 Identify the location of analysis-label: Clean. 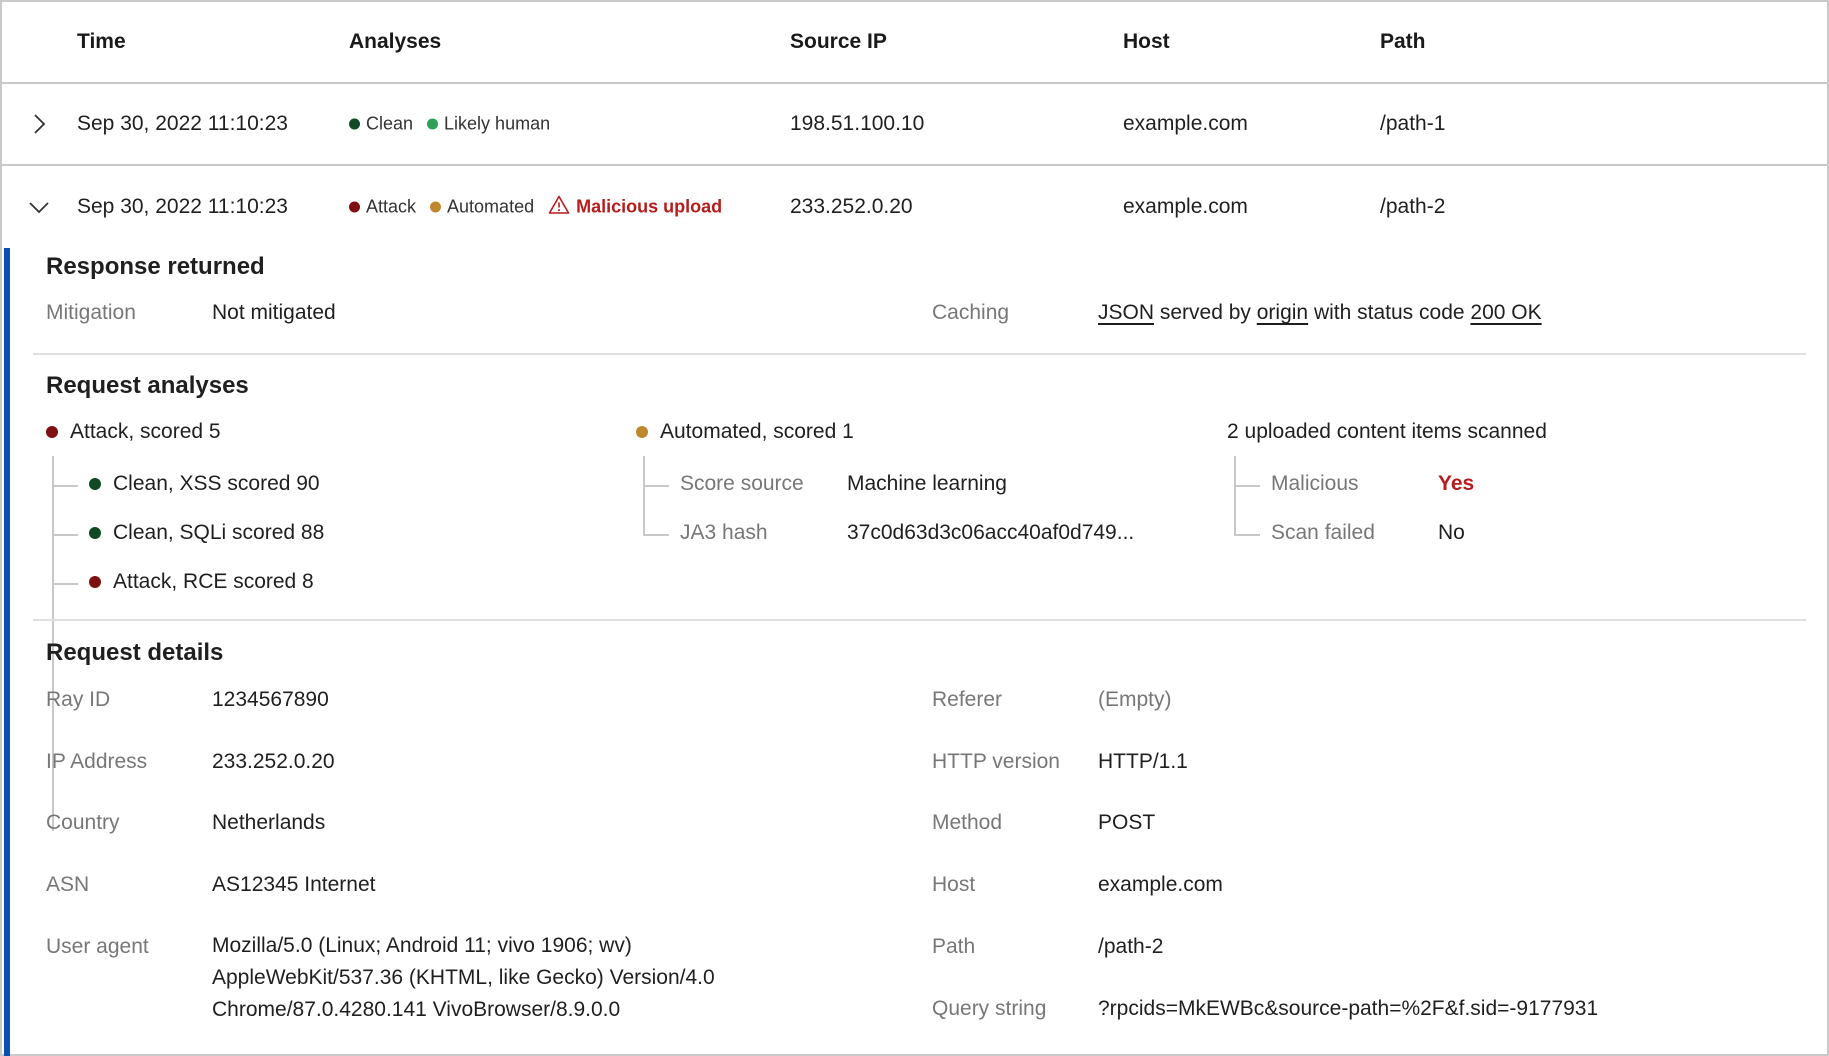
(390, 123).